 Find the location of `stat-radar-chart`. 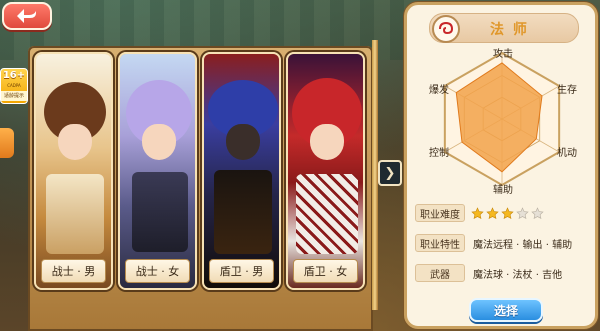

stat-radar-chart is located at coordinates (502, 119).